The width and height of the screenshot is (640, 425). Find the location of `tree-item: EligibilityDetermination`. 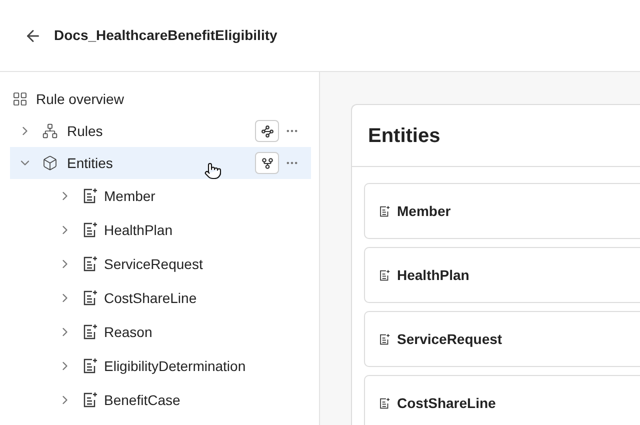

tree-item: EligibilityDetermination is located at coordinates (160, 366).